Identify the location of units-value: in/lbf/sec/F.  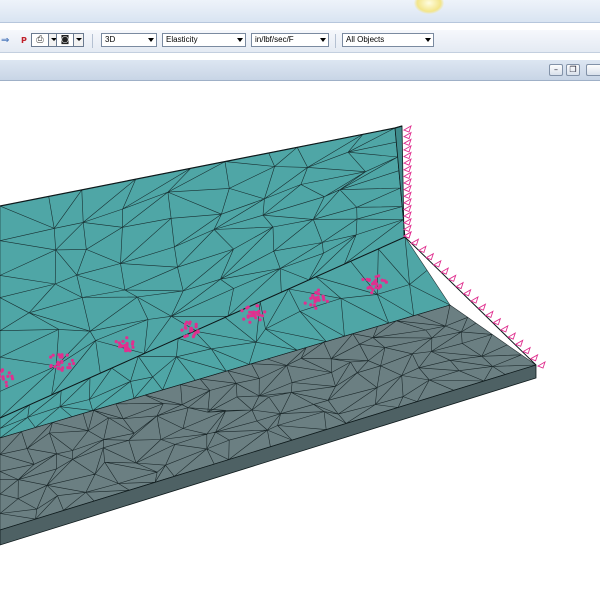
(274, 39).